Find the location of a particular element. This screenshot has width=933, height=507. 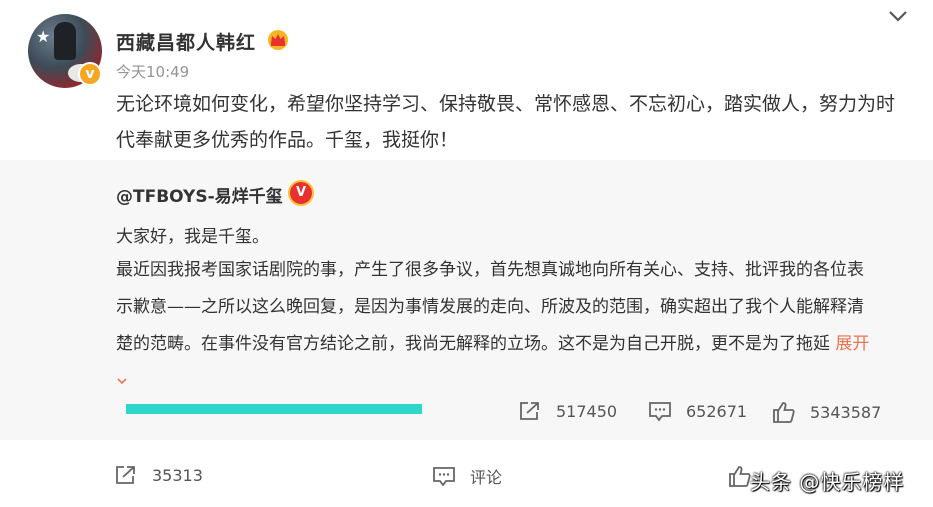

avatar-figure is located at coordinates (65, 41).